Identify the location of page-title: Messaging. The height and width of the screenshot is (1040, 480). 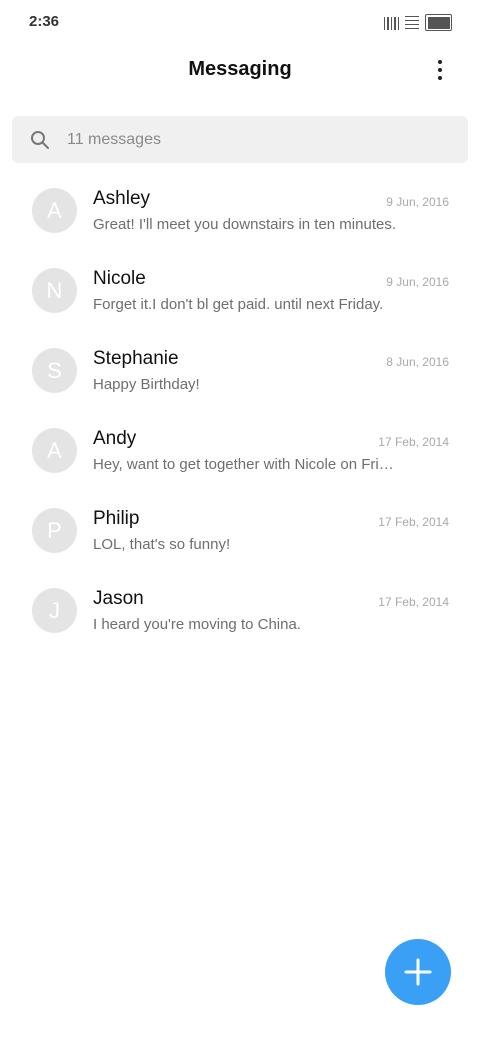
(240, 69).